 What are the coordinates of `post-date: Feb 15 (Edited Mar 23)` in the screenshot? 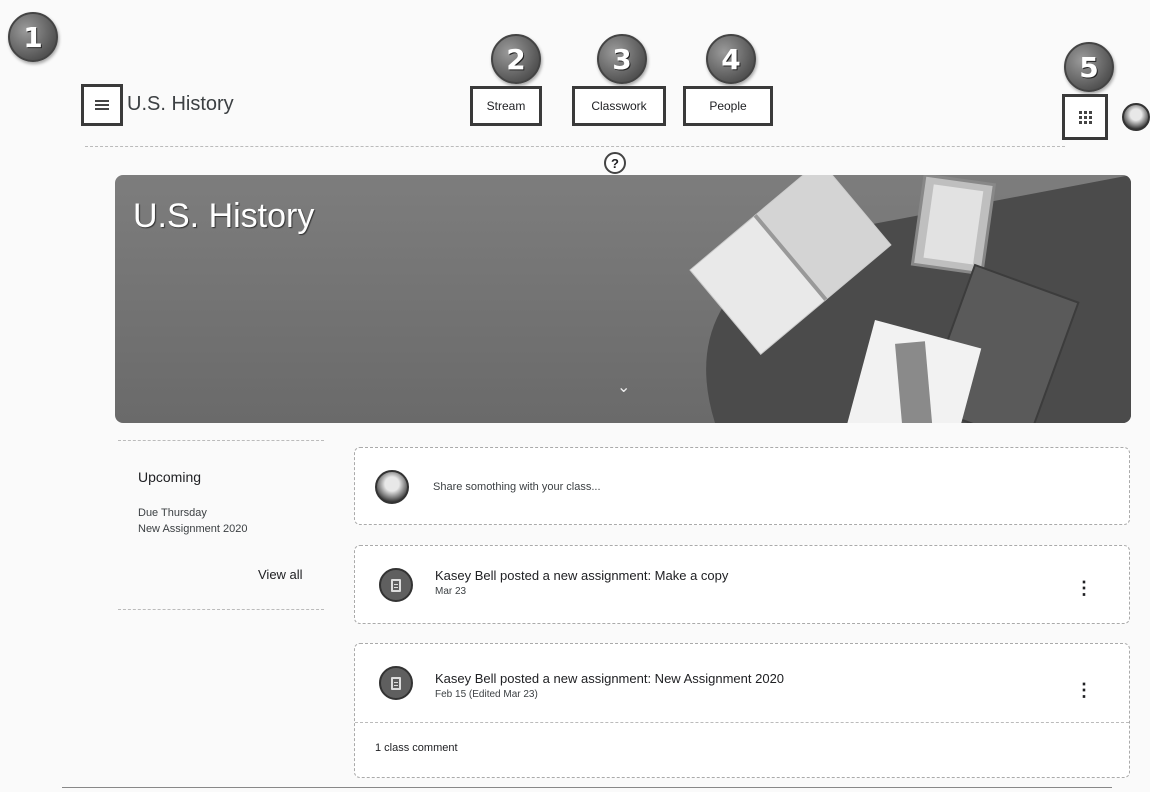 It's located at (486, 694).